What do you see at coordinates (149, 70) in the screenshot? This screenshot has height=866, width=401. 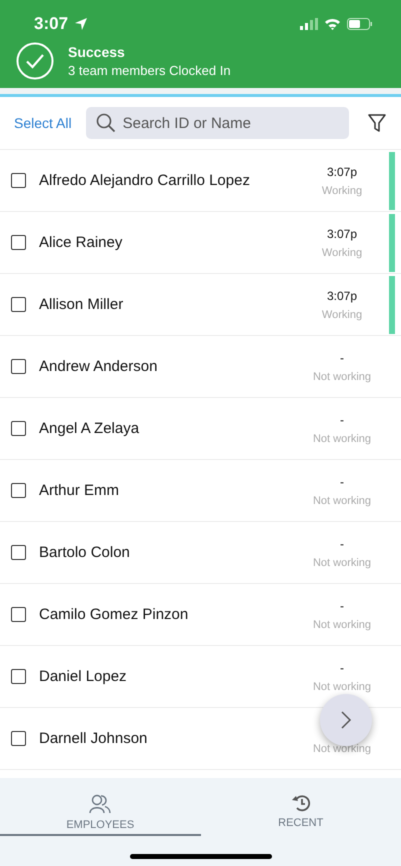 I see `banner-message: 3 team members Clocked In` at bounding box center [149, 70].